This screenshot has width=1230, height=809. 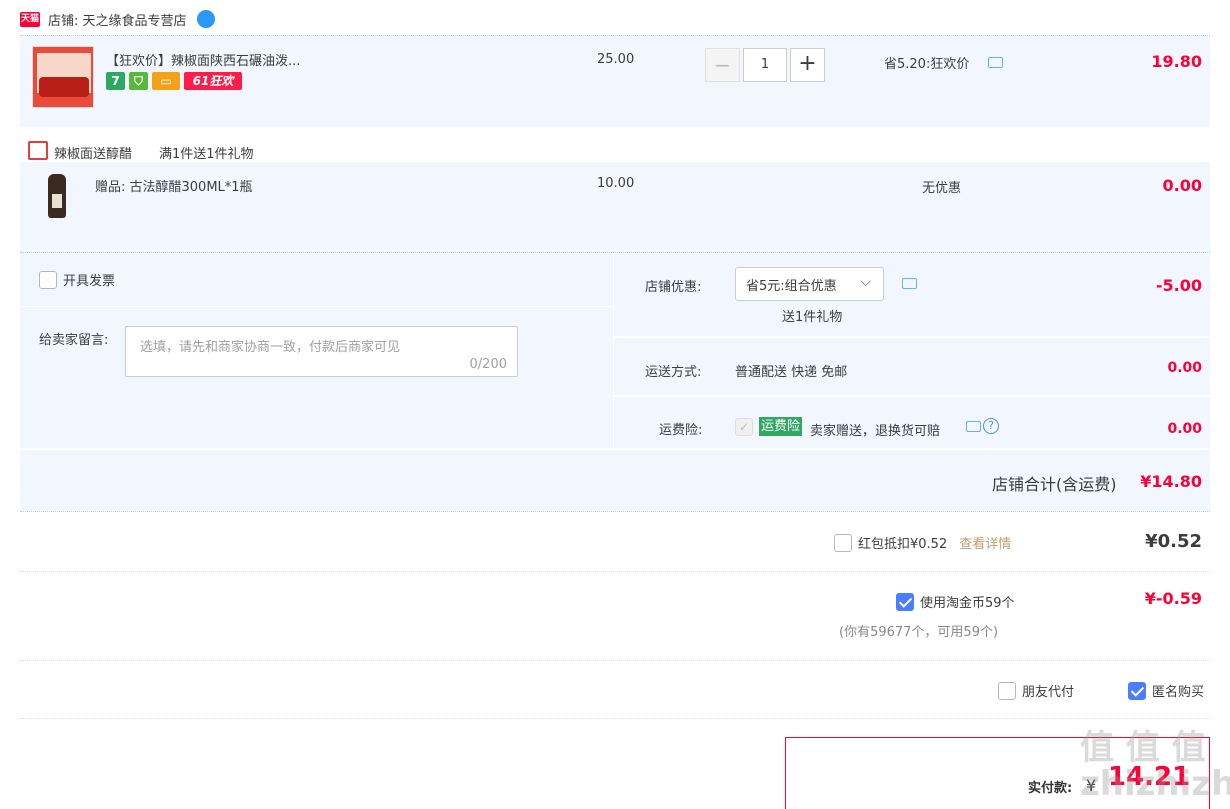 I want to click on product-price: 25.00, so click(x=616, y=59).